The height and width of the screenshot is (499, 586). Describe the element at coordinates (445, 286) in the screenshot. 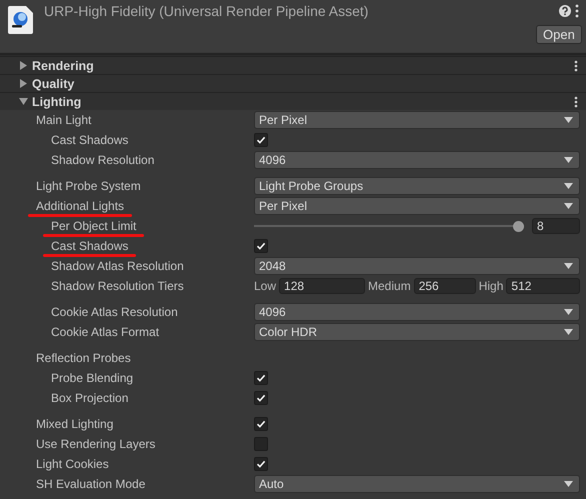

I see `number-field: 256` at that location.